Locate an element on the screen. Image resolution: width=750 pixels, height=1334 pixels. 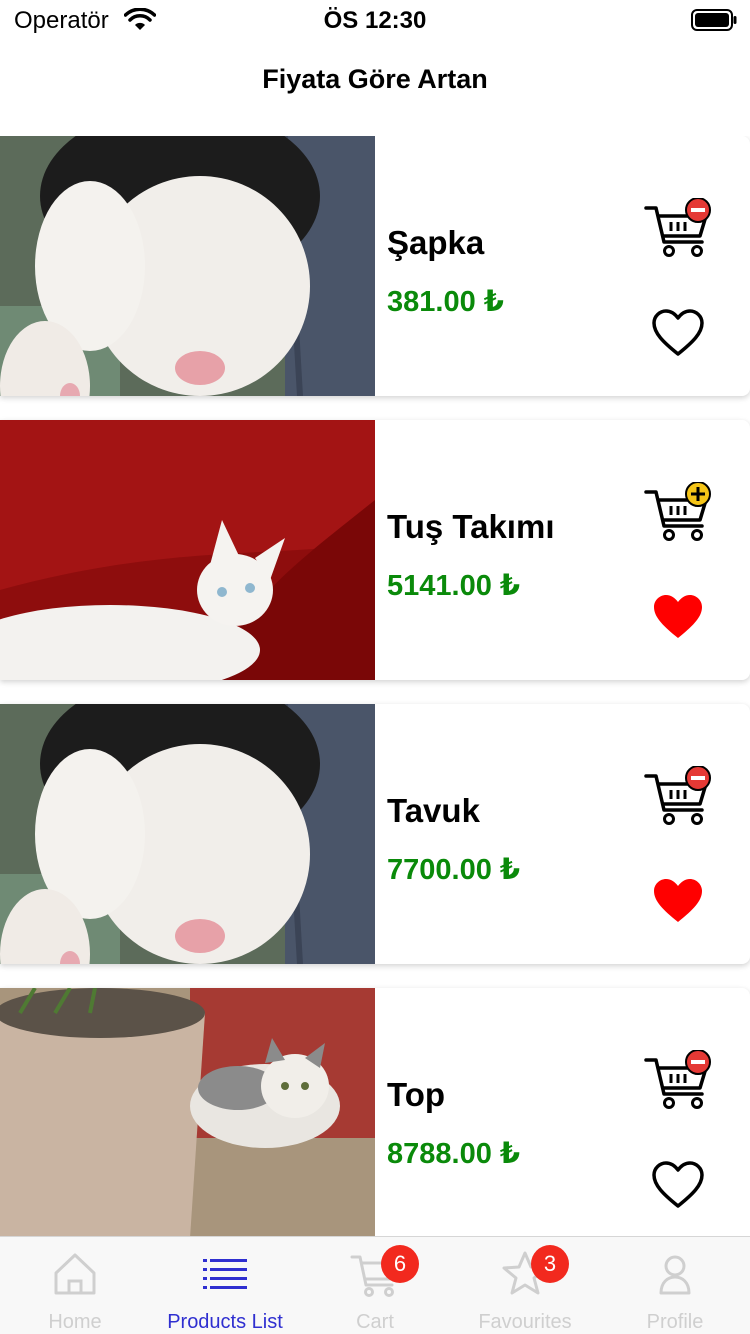
tab-products-list: Products List is located at coordinates (225, 1285).